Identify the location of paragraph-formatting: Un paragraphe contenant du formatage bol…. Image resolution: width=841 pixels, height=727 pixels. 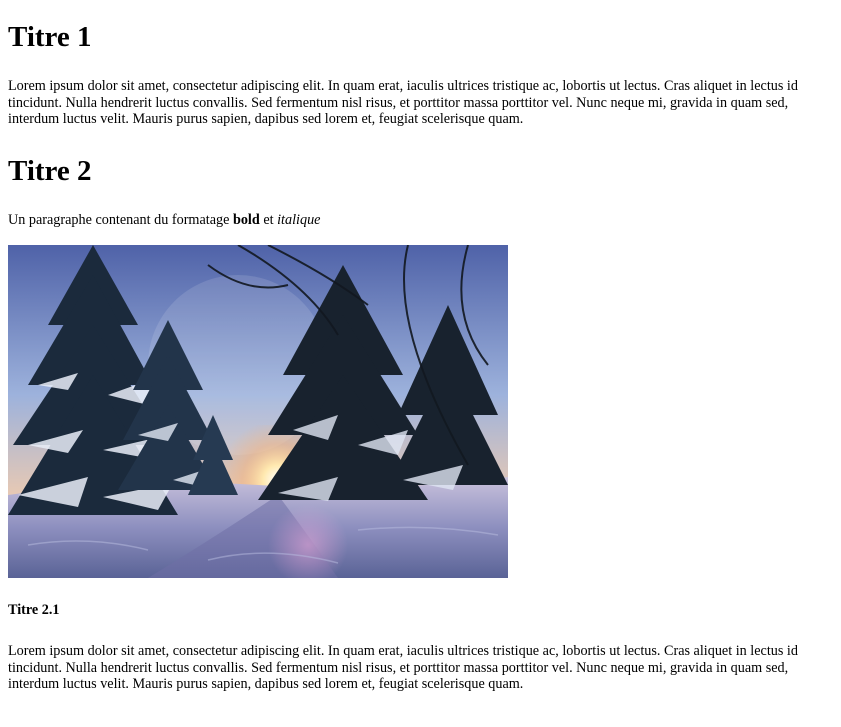
(418, 220).